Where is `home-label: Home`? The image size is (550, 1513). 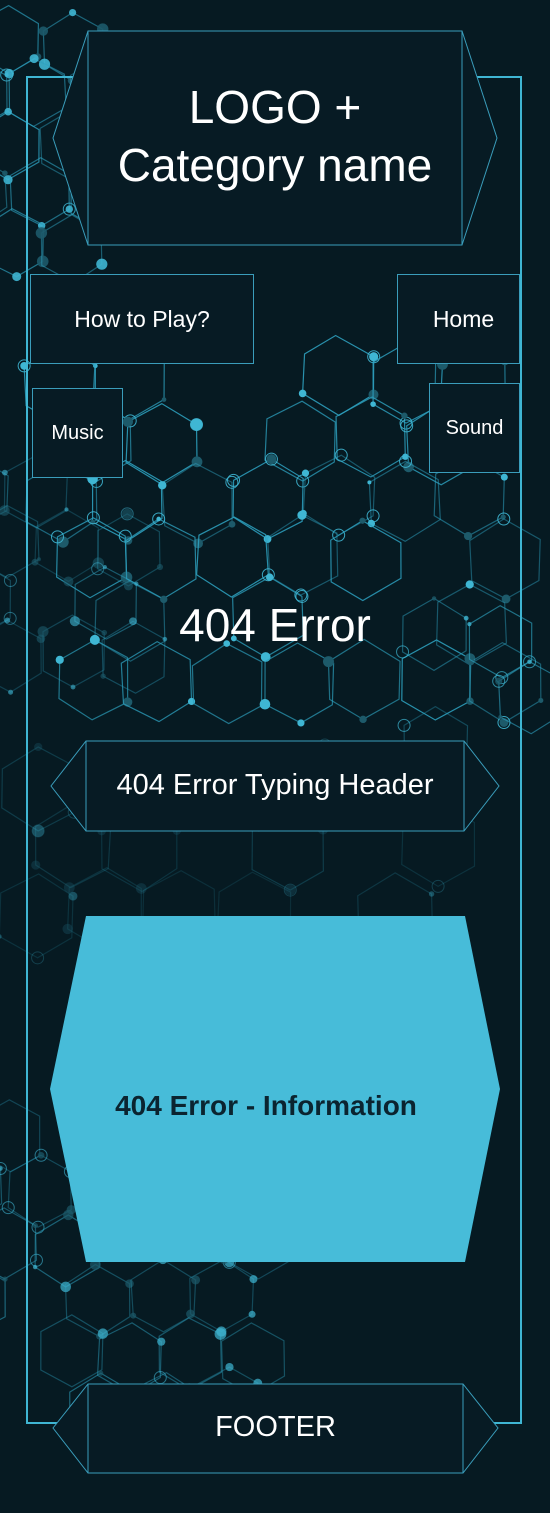
home-label: Home is located at coordinates (463, 318).